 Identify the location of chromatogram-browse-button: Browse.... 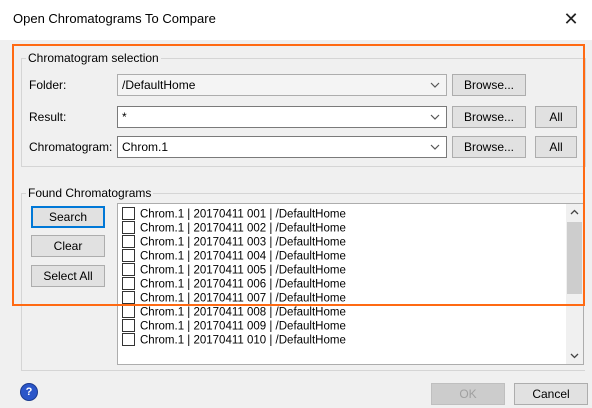
(489, 147).